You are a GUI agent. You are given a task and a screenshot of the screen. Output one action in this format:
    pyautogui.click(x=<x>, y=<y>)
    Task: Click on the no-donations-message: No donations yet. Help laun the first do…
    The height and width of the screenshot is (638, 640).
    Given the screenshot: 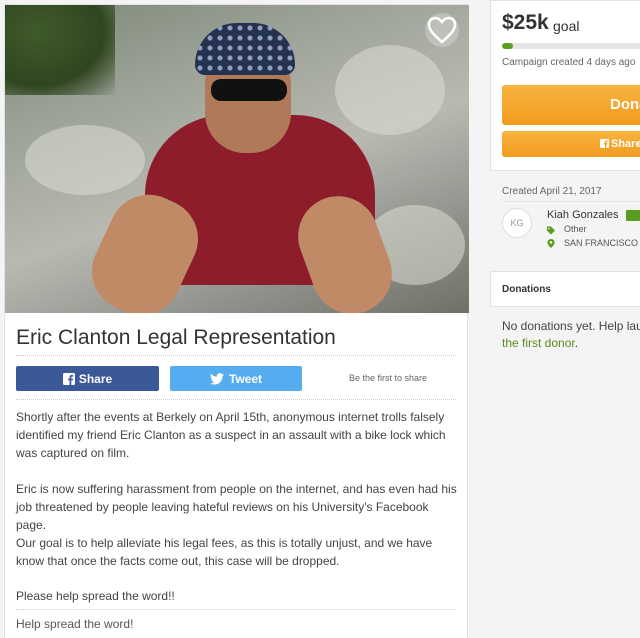 What is the action you would take?
    pyautogui.click(x=571, y=335)
    